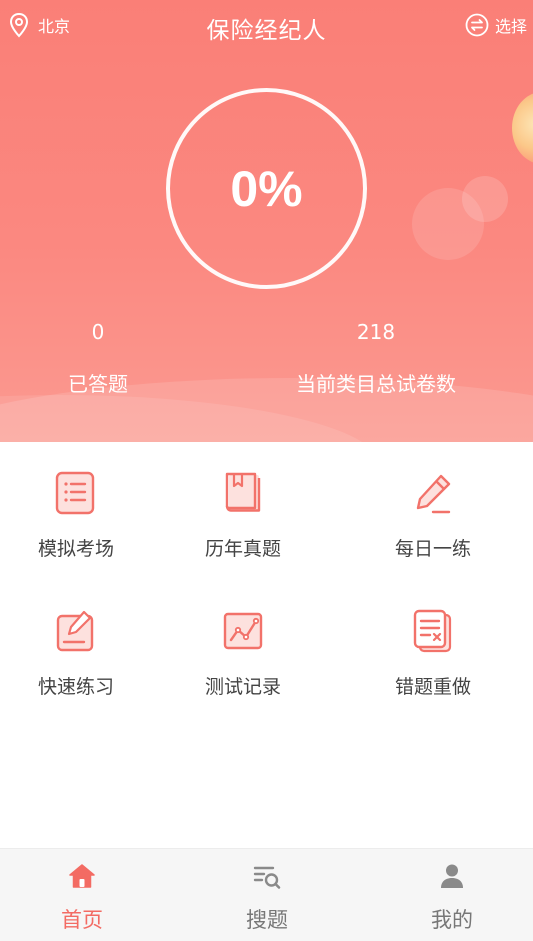  I want to click on nav-label: 首页, so click(82, 920).